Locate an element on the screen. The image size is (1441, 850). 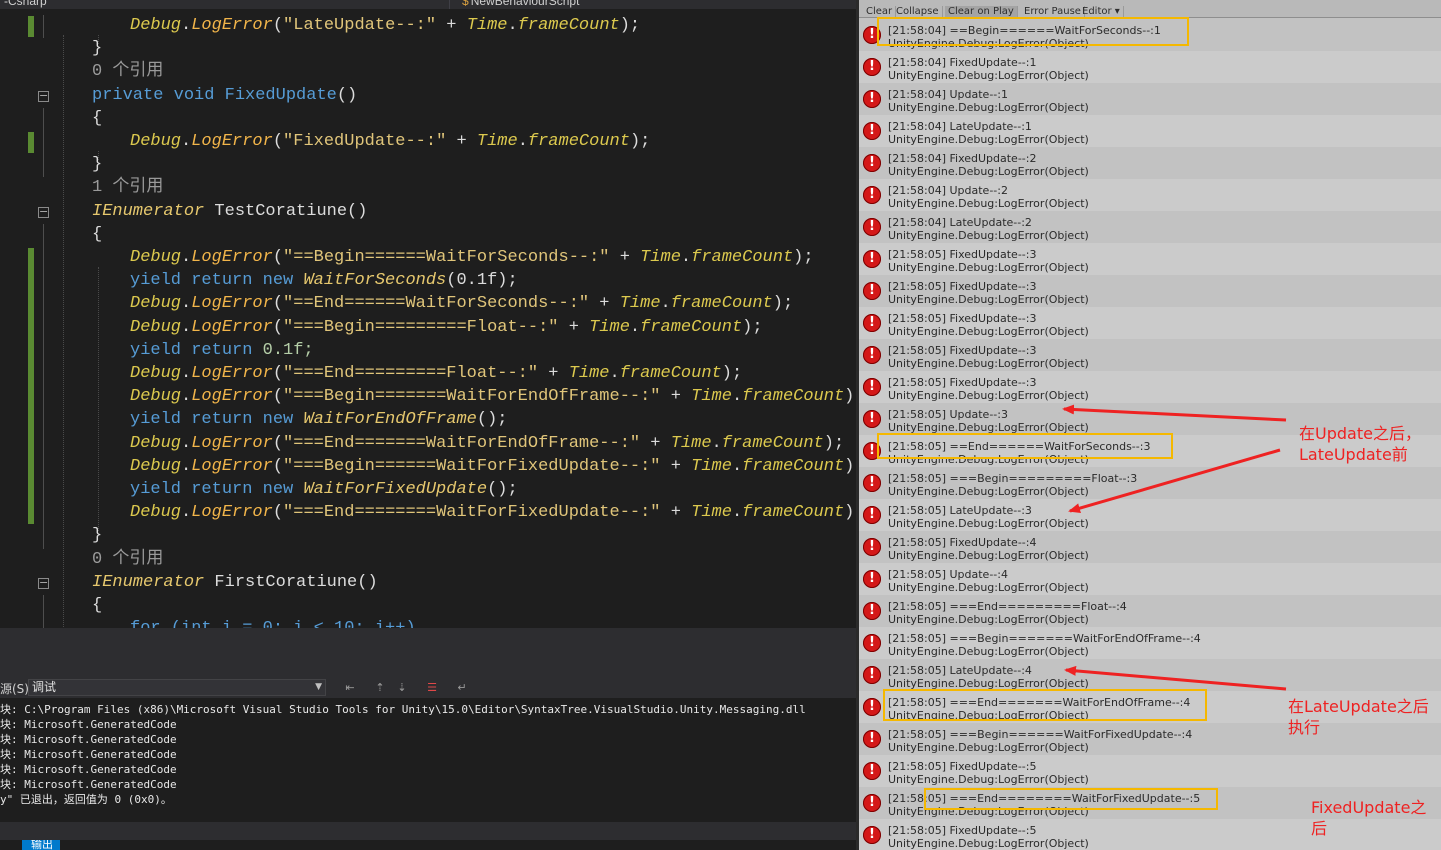
word-wrap-icon: ↵ is located at coordinates (462, 688).